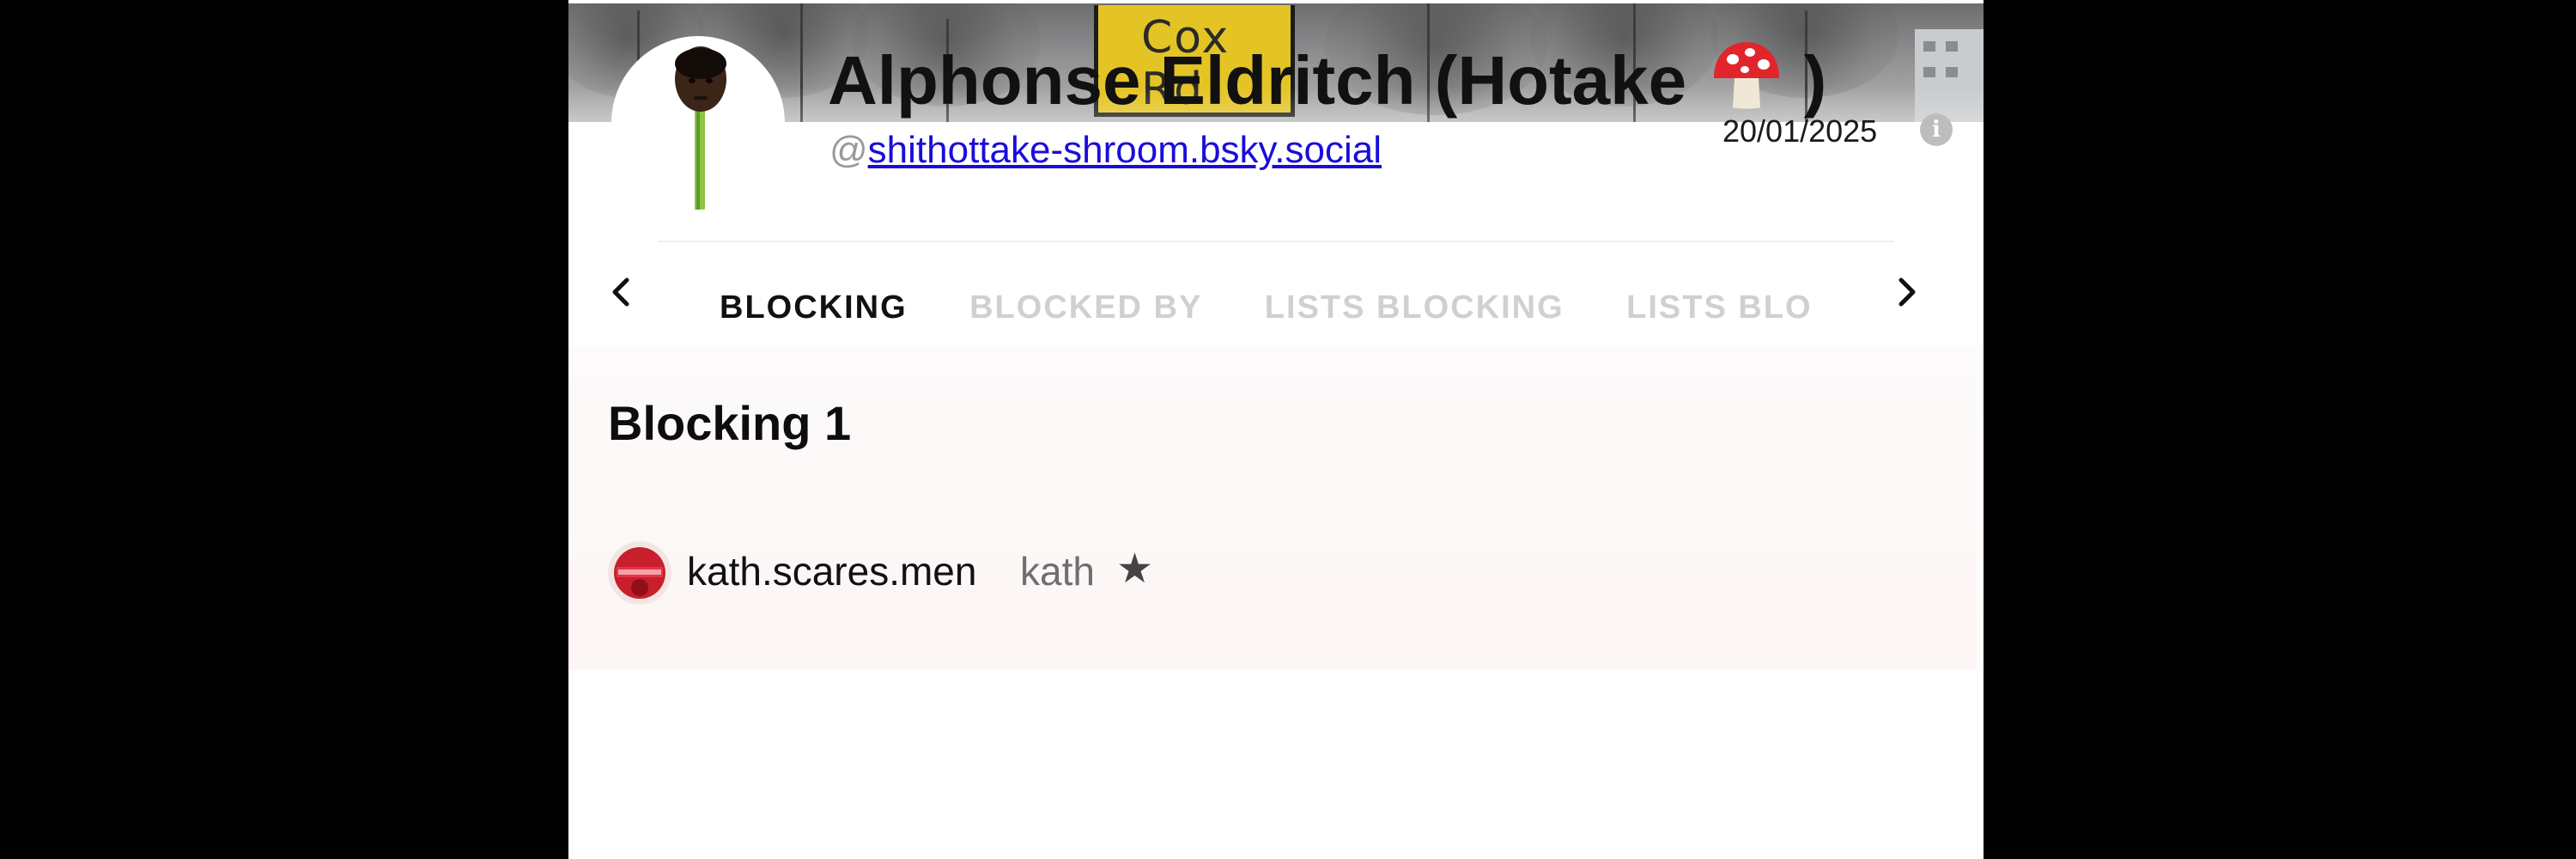 The height and width of the screenshot is (859, 2576). What do you see at coordinates (730, 423) in the screenshot?
I see `section-title: Blocking 1` at bounding box center [730, 423].